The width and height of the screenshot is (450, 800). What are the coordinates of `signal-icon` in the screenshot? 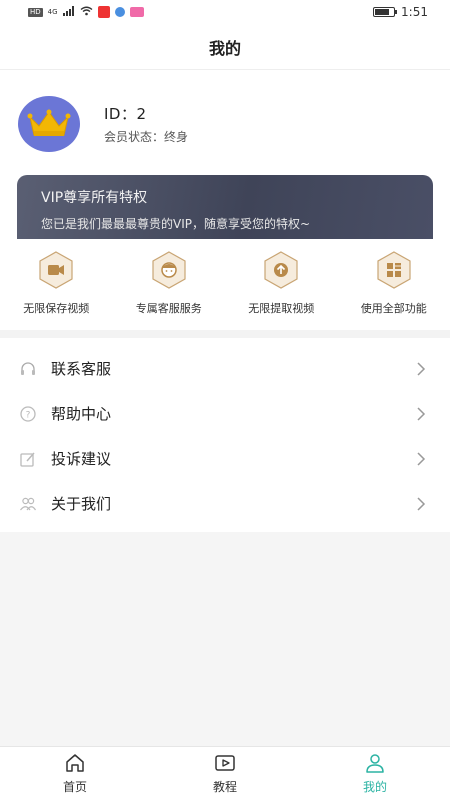 It's located at (68, 12).